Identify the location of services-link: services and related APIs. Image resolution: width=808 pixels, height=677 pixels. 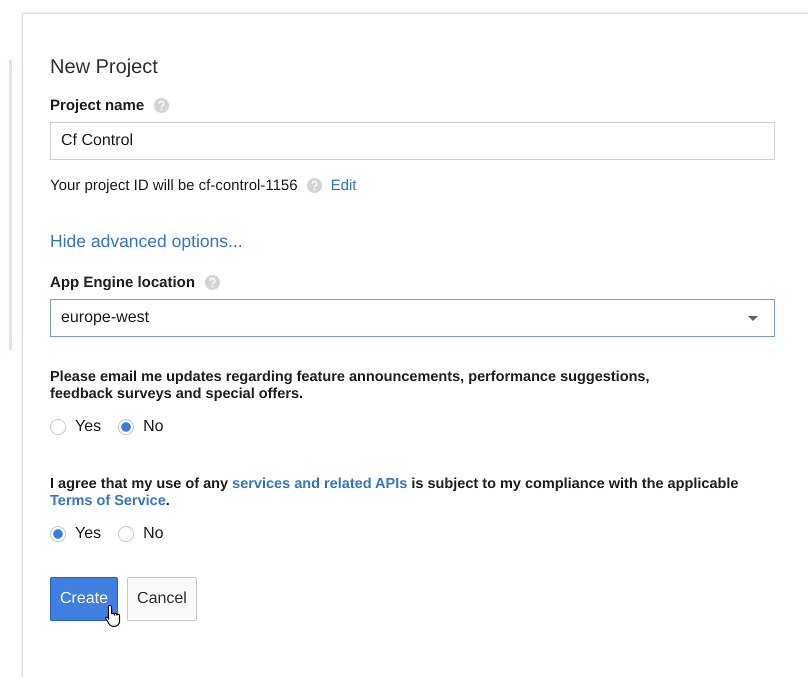
(320, 484).